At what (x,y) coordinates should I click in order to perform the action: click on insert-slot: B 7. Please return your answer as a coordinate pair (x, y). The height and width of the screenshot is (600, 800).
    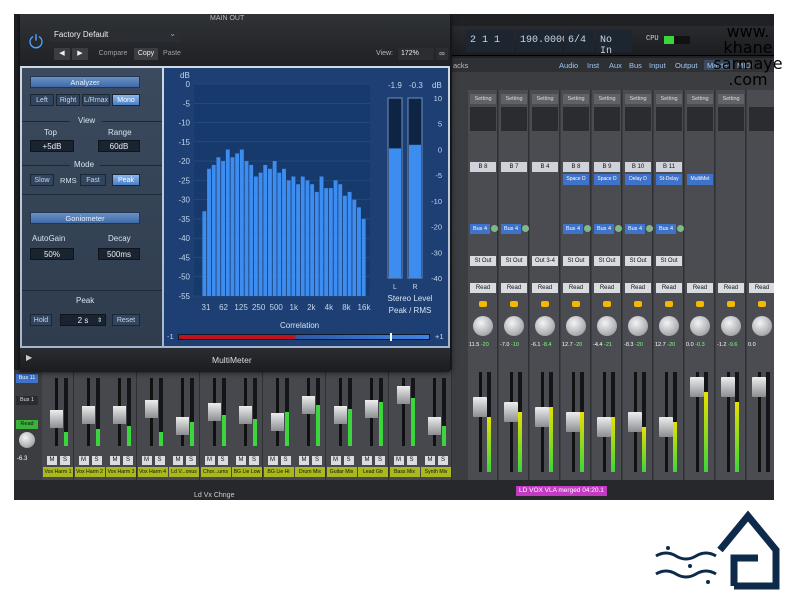
    Looking at the image, I should click on (514, 167).